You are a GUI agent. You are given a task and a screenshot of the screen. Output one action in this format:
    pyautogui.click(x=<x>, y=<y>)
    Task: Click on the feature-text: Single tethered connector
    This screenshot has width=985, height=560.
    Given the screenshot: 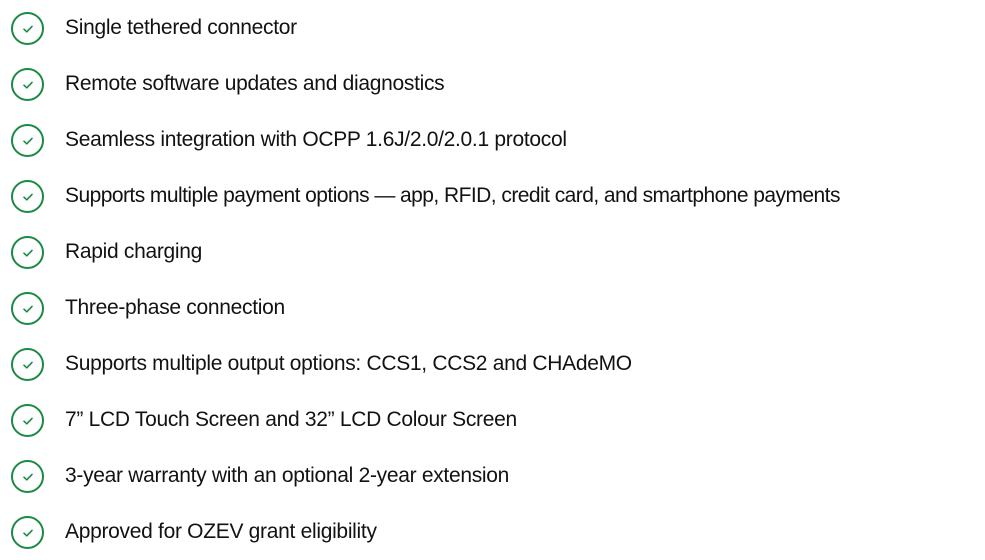 What is the action you would take?
    pyautogui.click(x=181, y=27)
    